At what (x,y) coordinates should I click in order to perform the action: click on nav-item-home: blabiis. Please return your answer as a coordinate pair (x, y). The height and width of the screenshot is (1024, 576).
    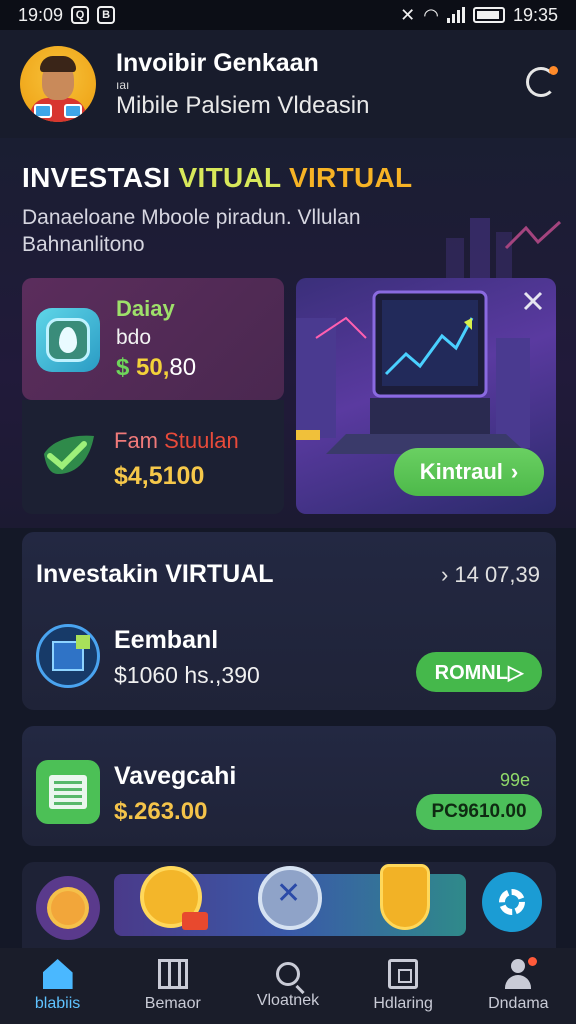
    Looking at the image, I should click on (58, 986).